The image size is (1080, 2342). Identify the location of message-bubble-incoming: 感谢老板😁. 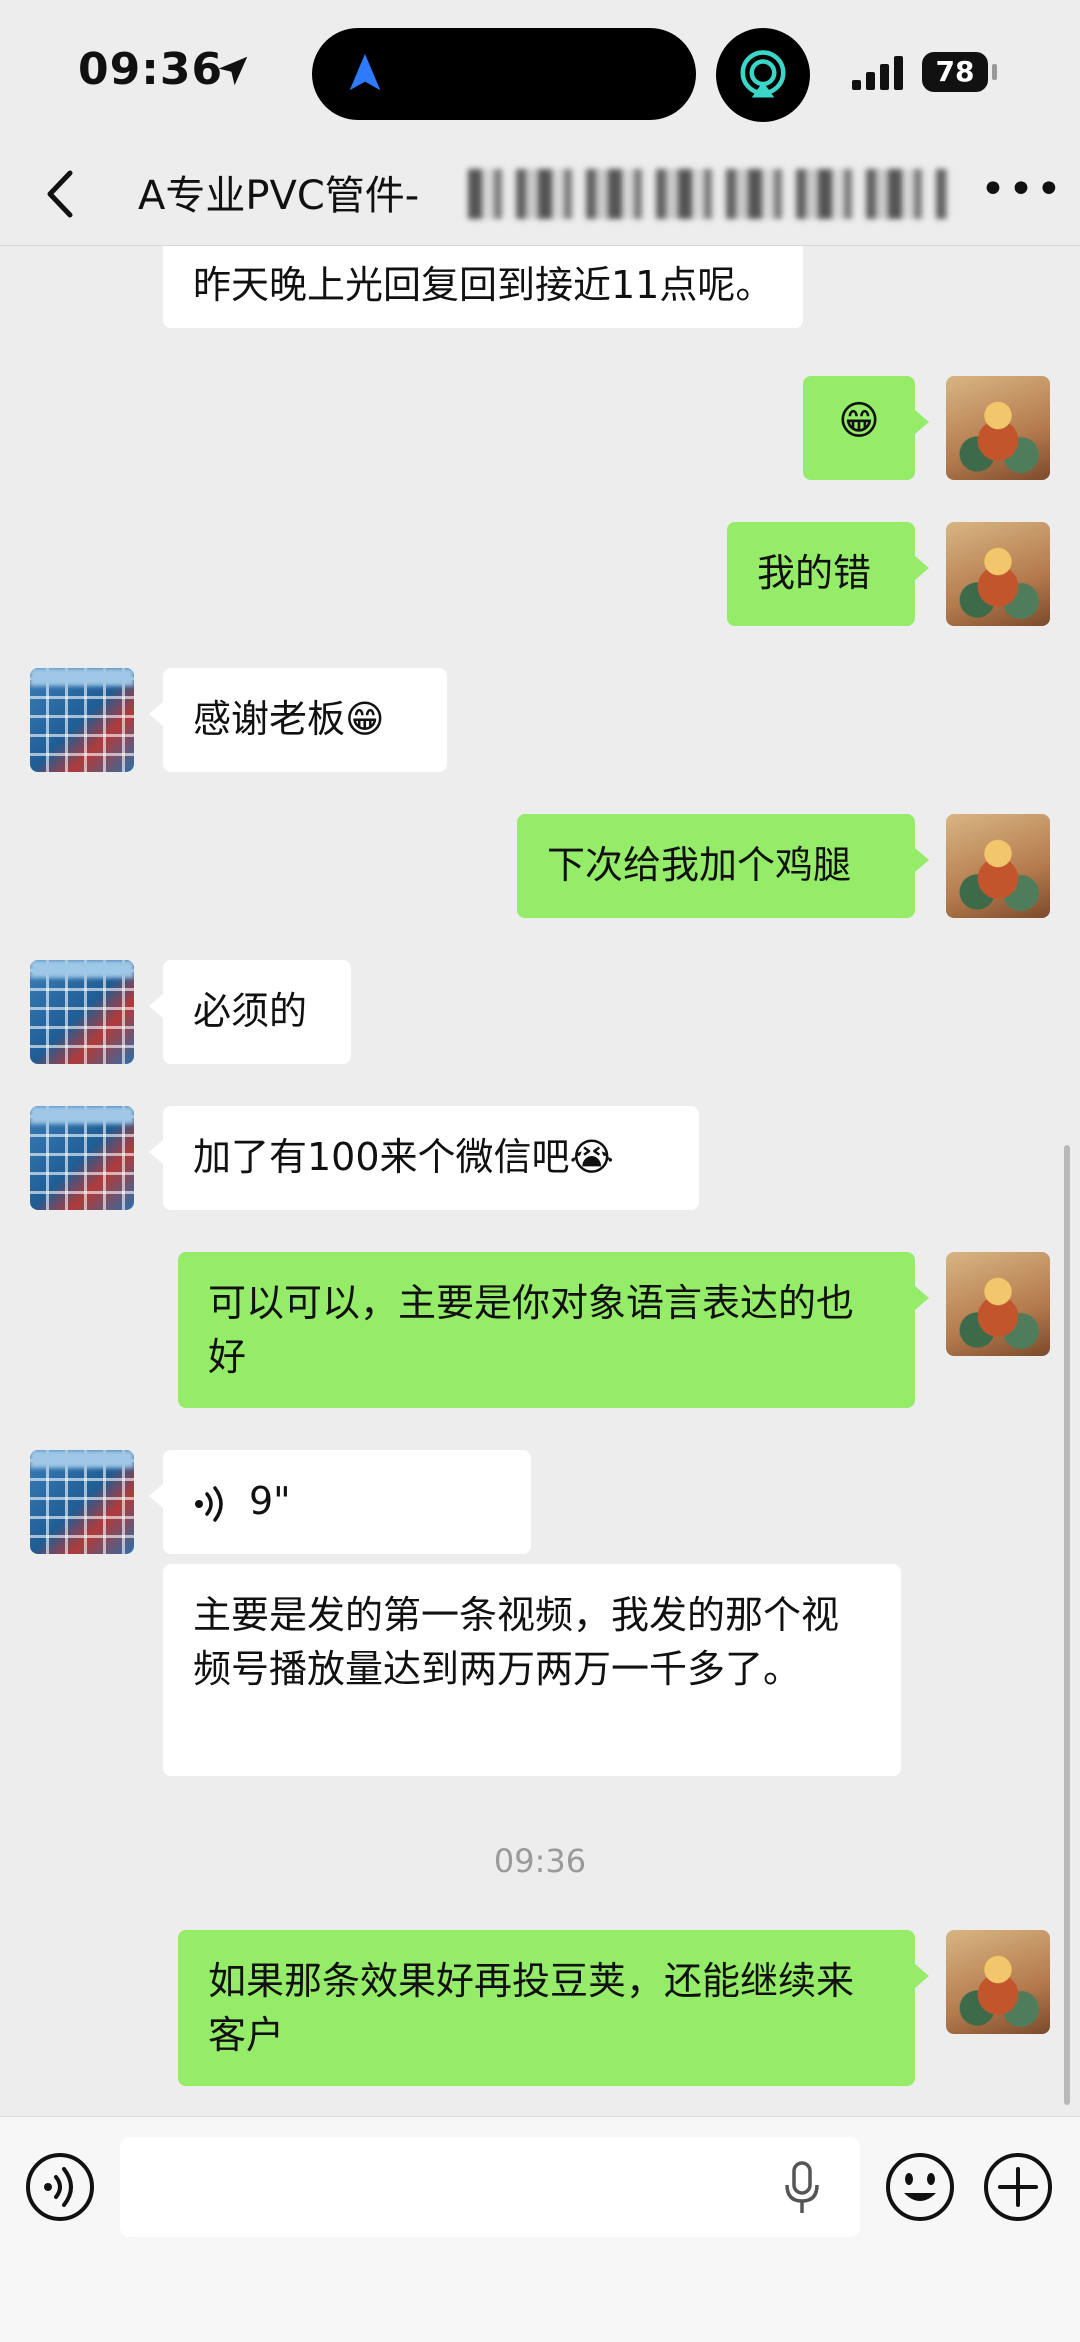
(298, 720).